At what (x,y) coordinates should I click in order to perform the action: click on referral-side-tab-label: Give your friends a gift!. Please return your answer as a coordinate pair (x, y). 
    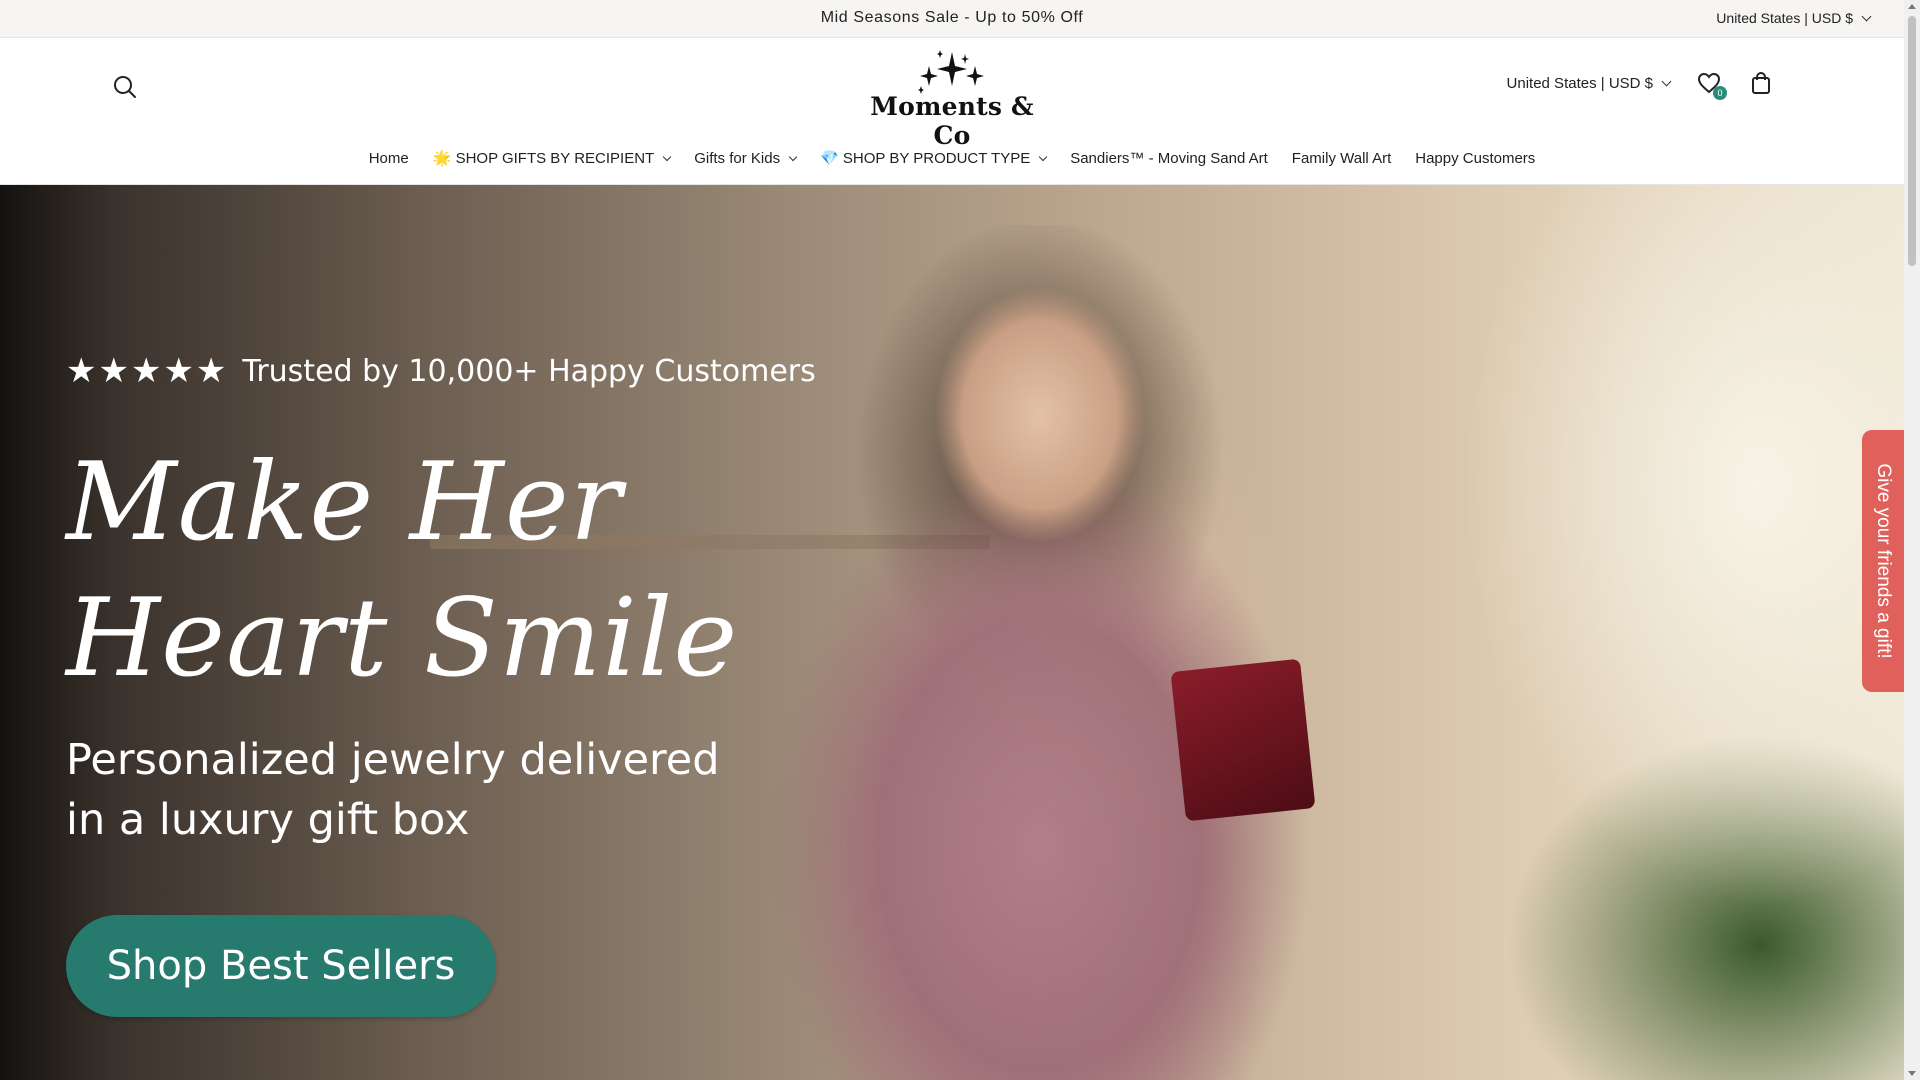
    Looking at the image, I should click on (1883, 561).